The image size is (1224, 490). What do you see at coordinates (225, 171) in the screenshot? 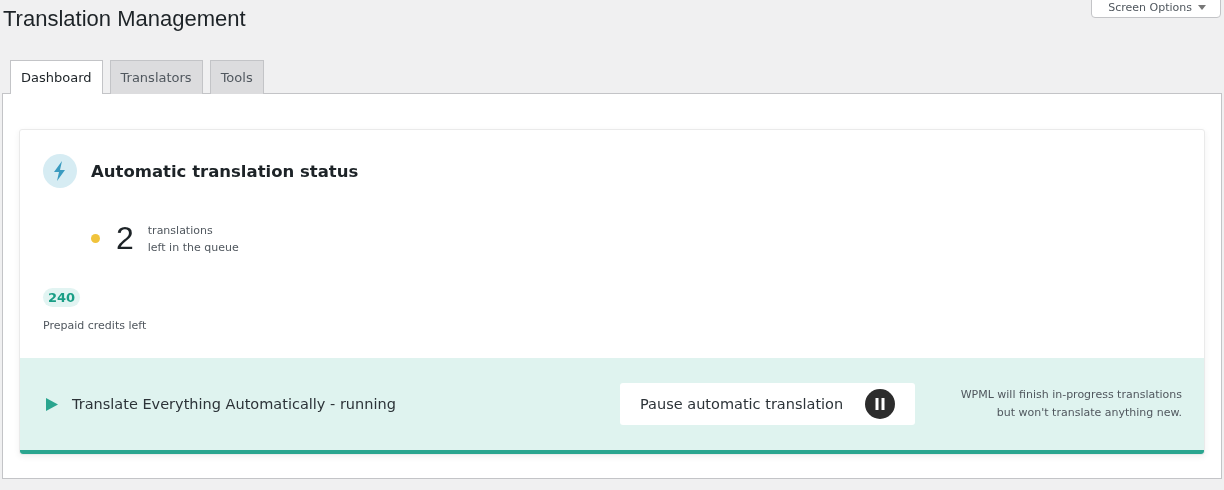
I see `card-title: Automatic translation status` at bounding box center [225, 171].